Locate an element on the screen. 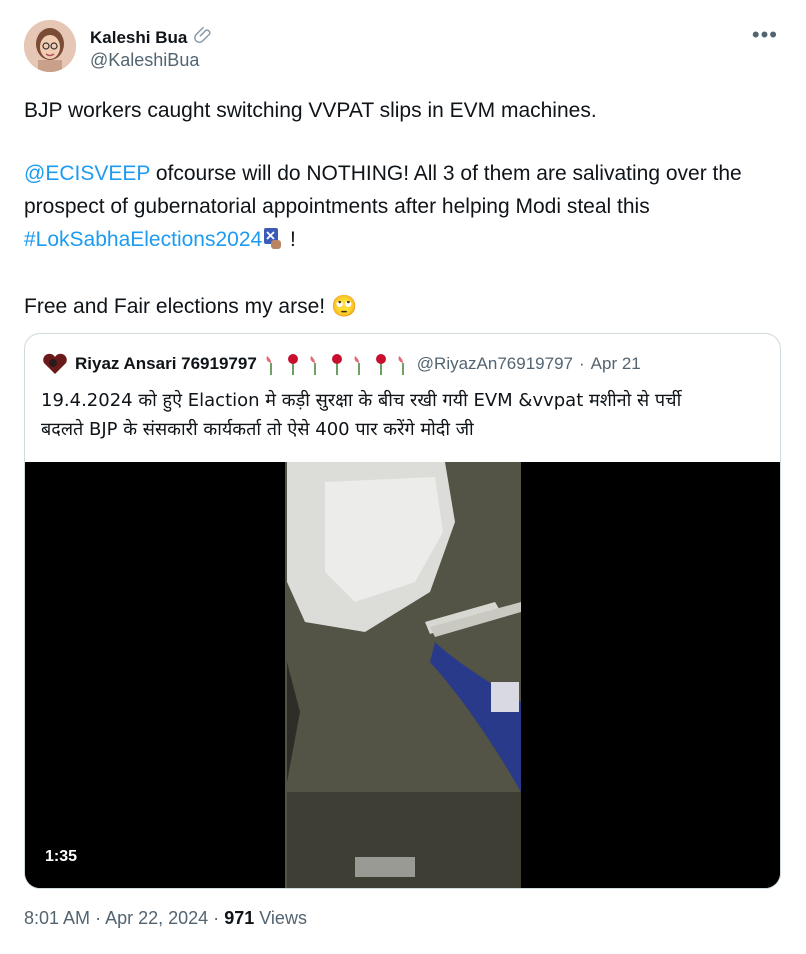 Image resolution: width=806 pixels, height=954 pixels. flower-emojis is located at coordinates (337, 364).